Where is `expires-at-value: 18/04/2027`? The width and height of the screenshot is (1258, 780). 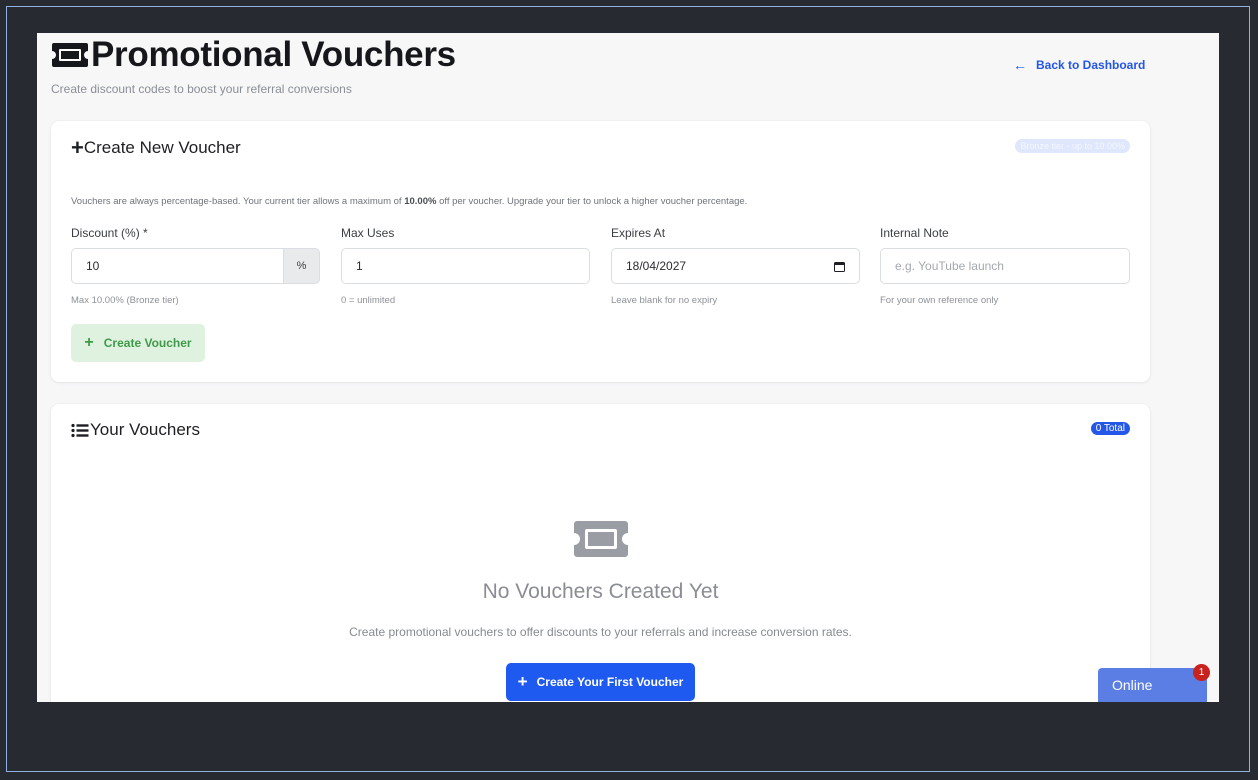
expires-at-value: 18/04/2027 is located at coordinates (656, 266).